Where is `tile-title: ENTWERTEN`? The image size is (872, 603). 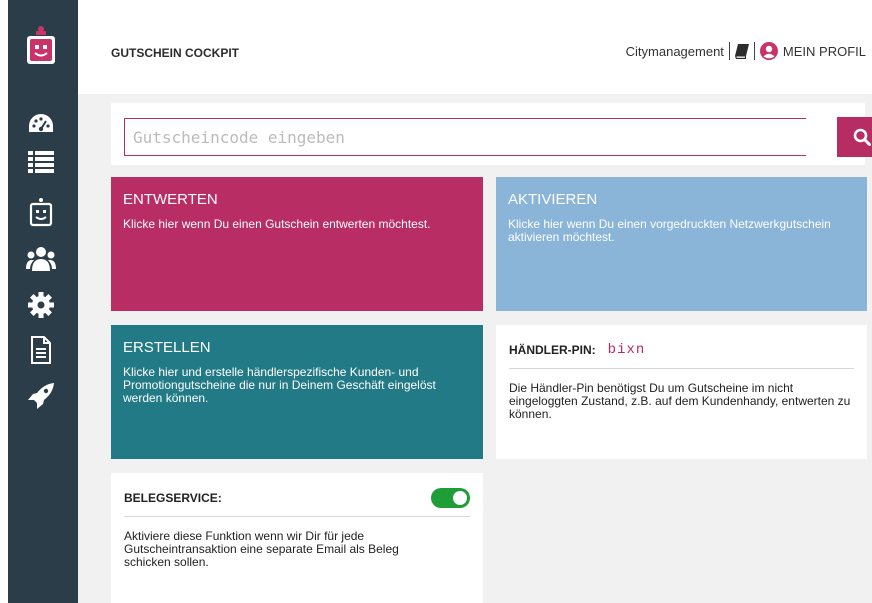
tile-title: ENTWERTEN is located at coordinates (170, 199).